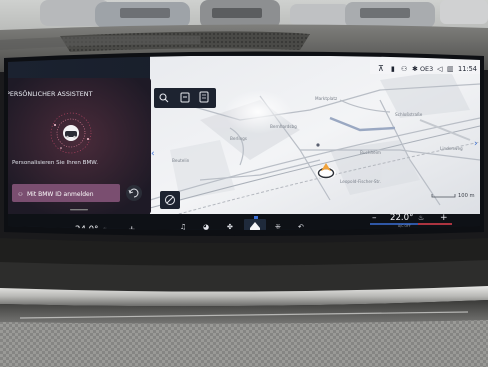 Image resolution: width=488 pixels, height=367 pixels. Describe the element at coordinates (409, 114) in the screenshot. I see `map-label: Schloßstraße` at that location.